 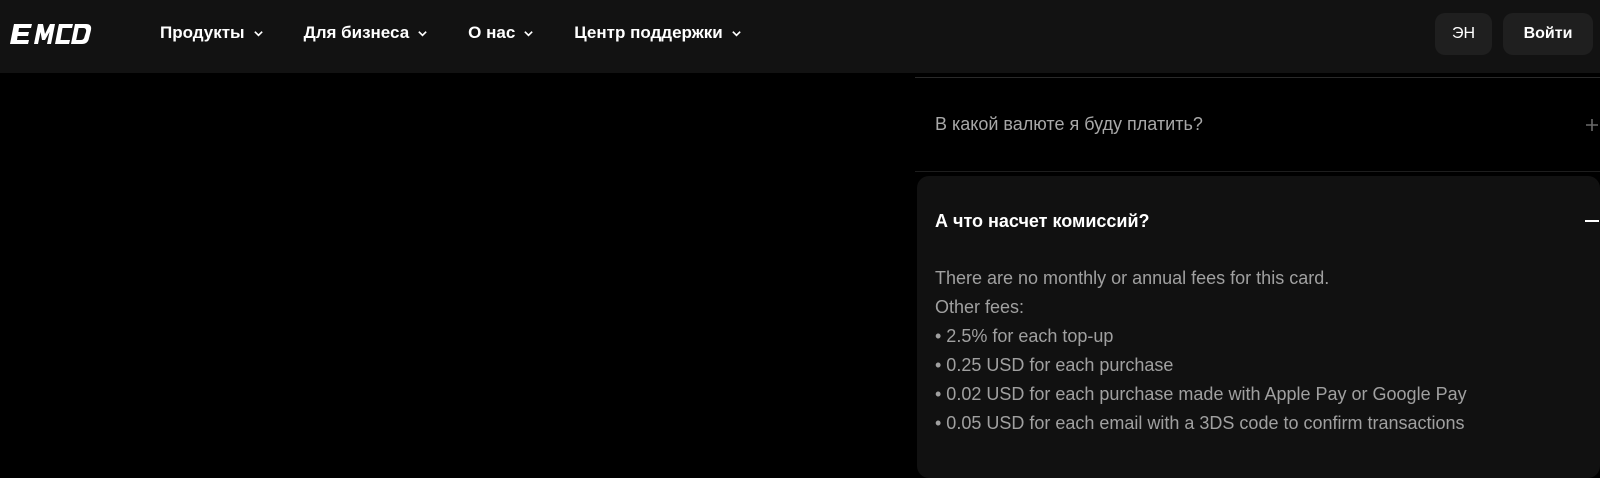 I want to click on nav-item-about: О нас, so click(x=501, y=33).